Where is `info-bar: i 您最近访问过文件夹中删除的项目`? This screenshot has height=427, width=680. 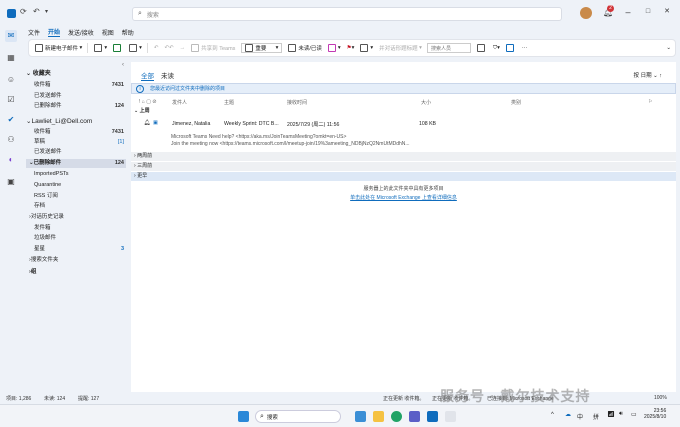 info-bar: i 您最近访问过文件夹中删除的项目 is located at coordinates (403, 88).